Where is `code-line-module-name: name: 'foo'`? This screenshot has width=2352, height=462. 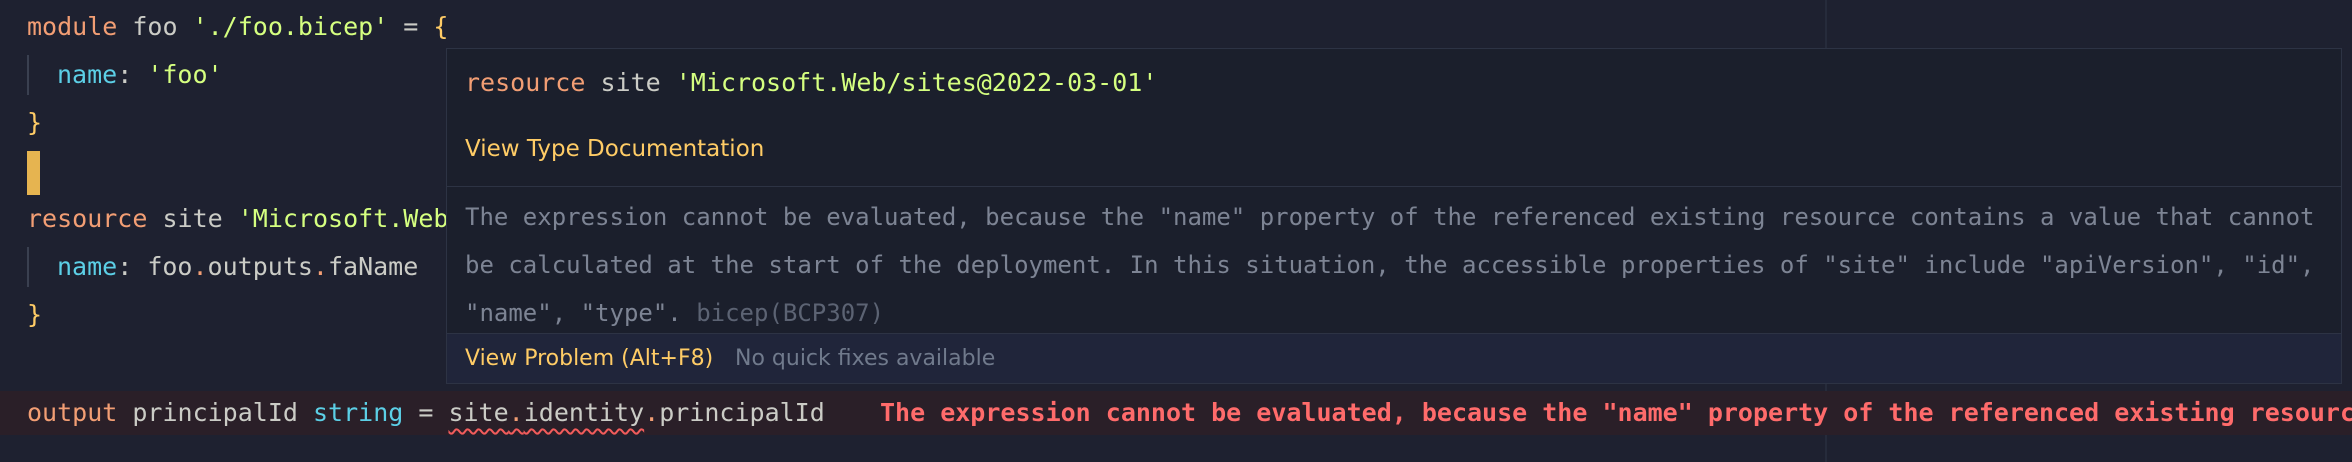
code-line-module-name: name: 'foo' is located at coordinates (125, 75).